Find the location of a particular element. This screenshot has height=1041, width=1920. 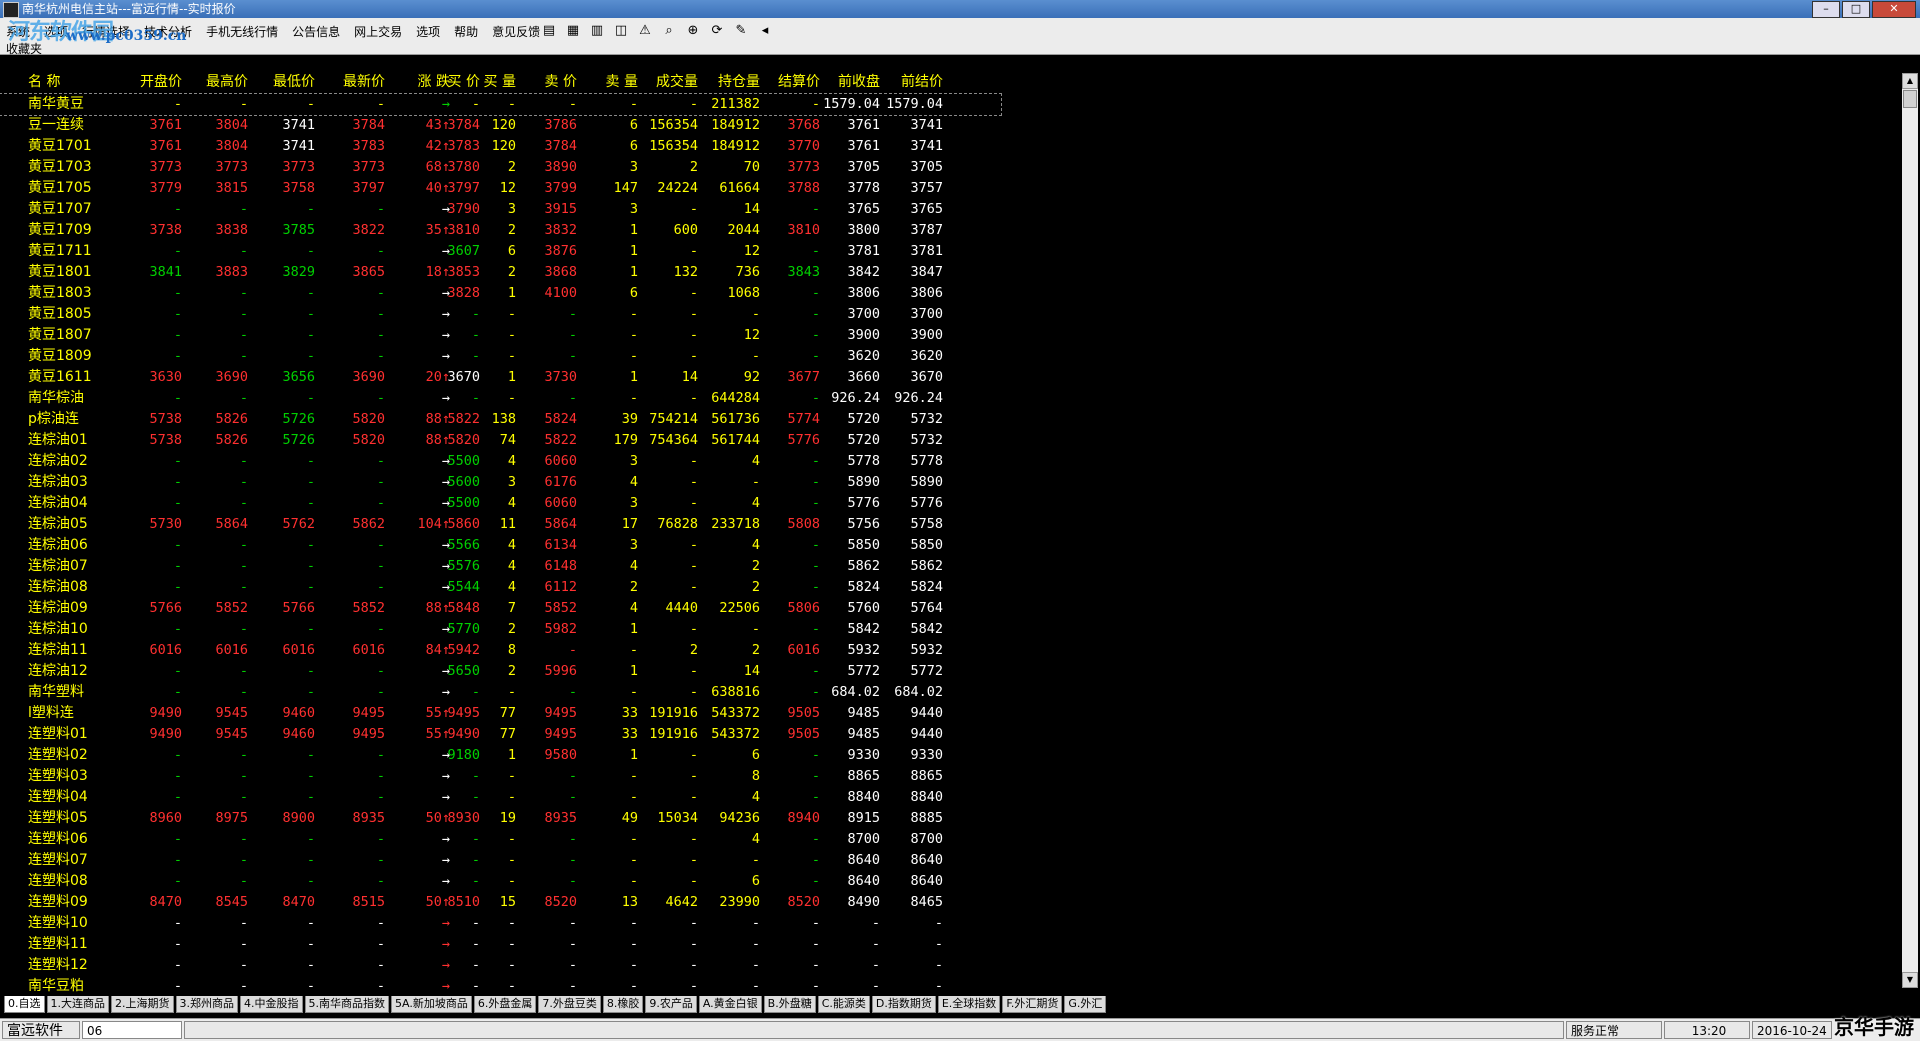

table-row: 连塑料12- - - - → - - - - - - - - - is located at coordinates (500, 965).